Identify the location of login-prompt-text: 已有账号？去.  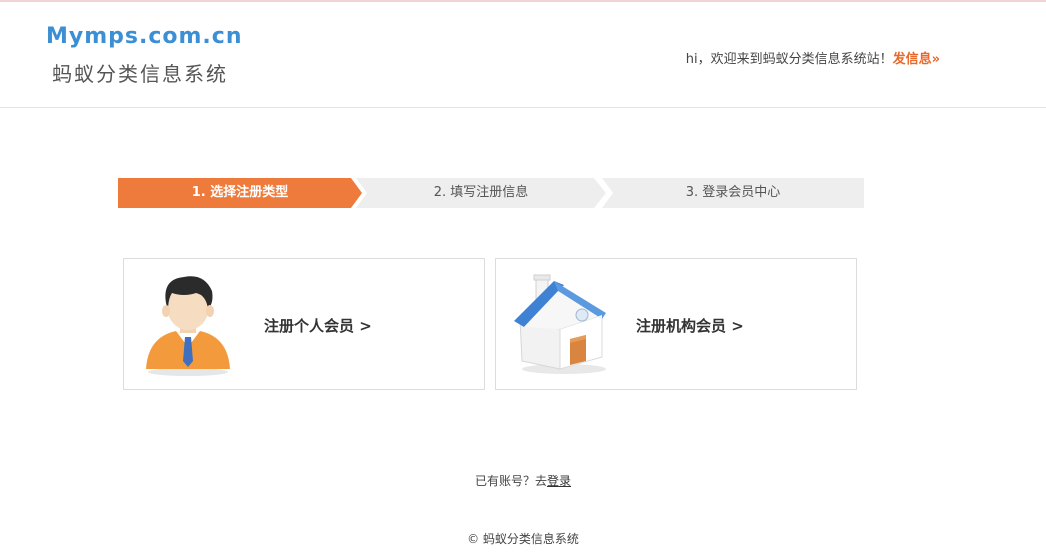
(510, 481).